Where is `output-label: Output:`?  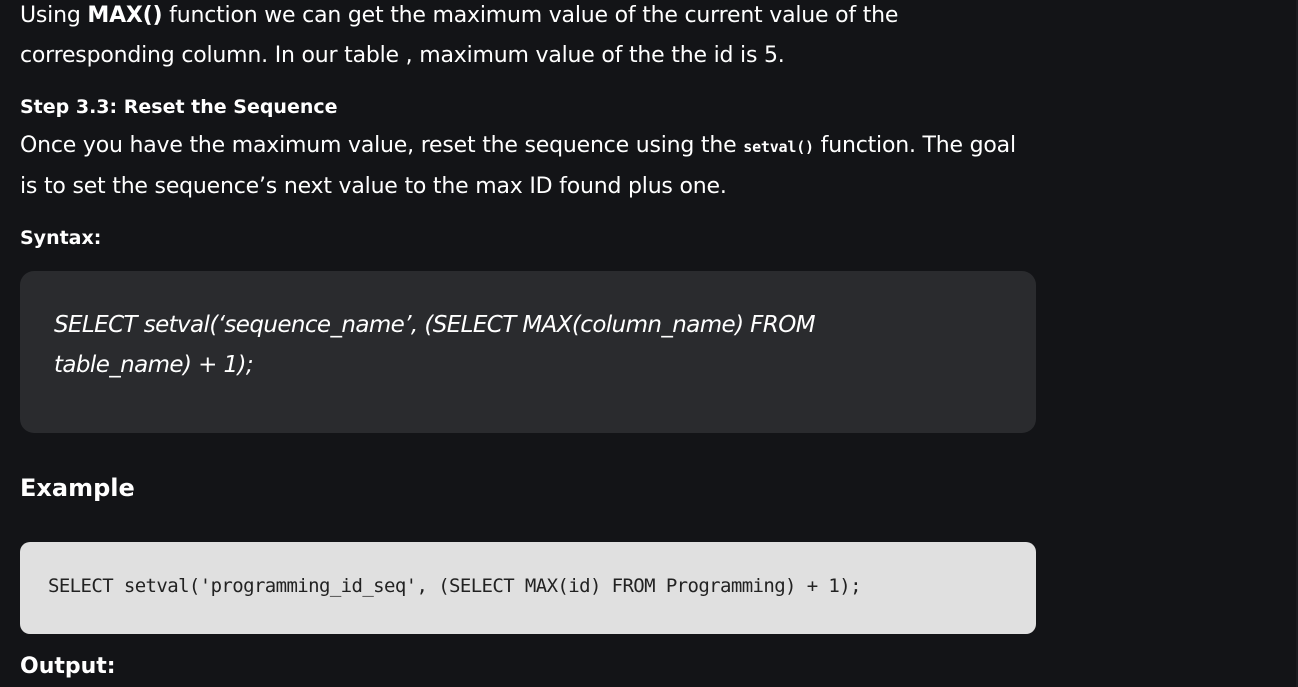
output-label: Output: is located at coordinates (68, 666).